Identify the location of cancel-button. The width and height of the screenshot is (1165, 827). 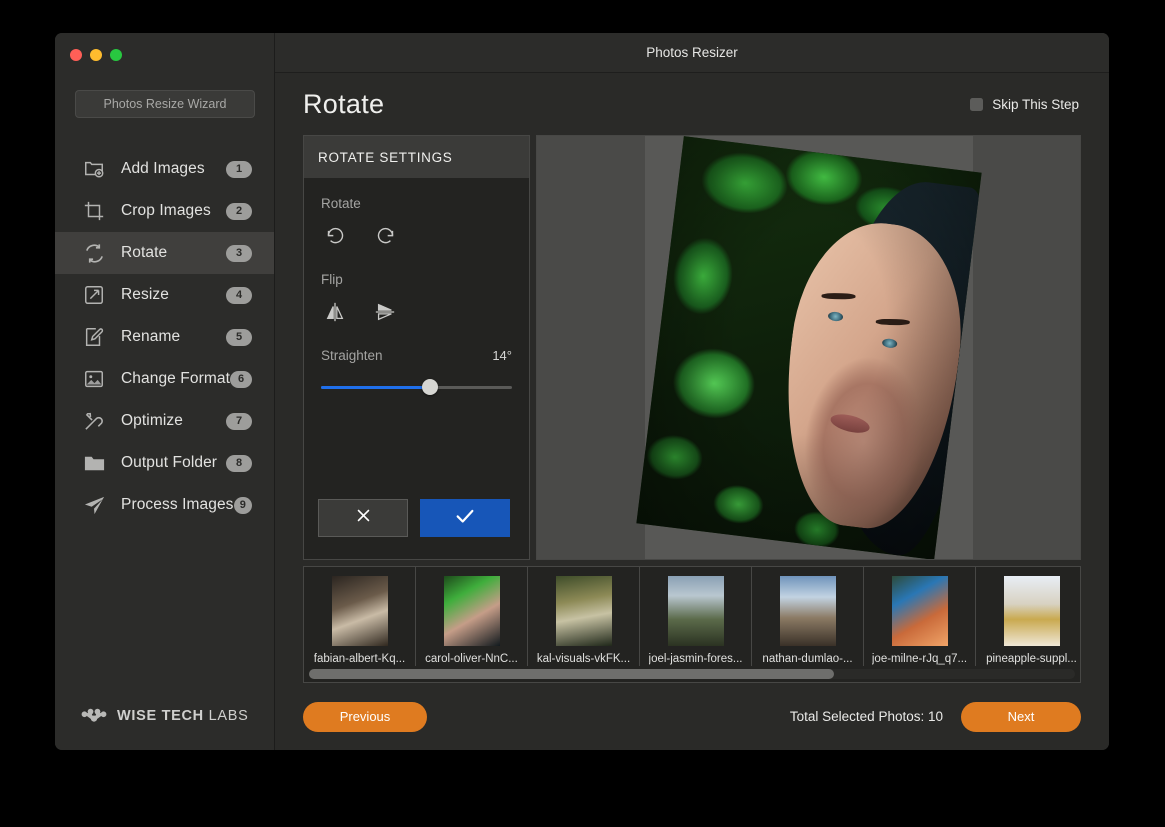
(363, 518).